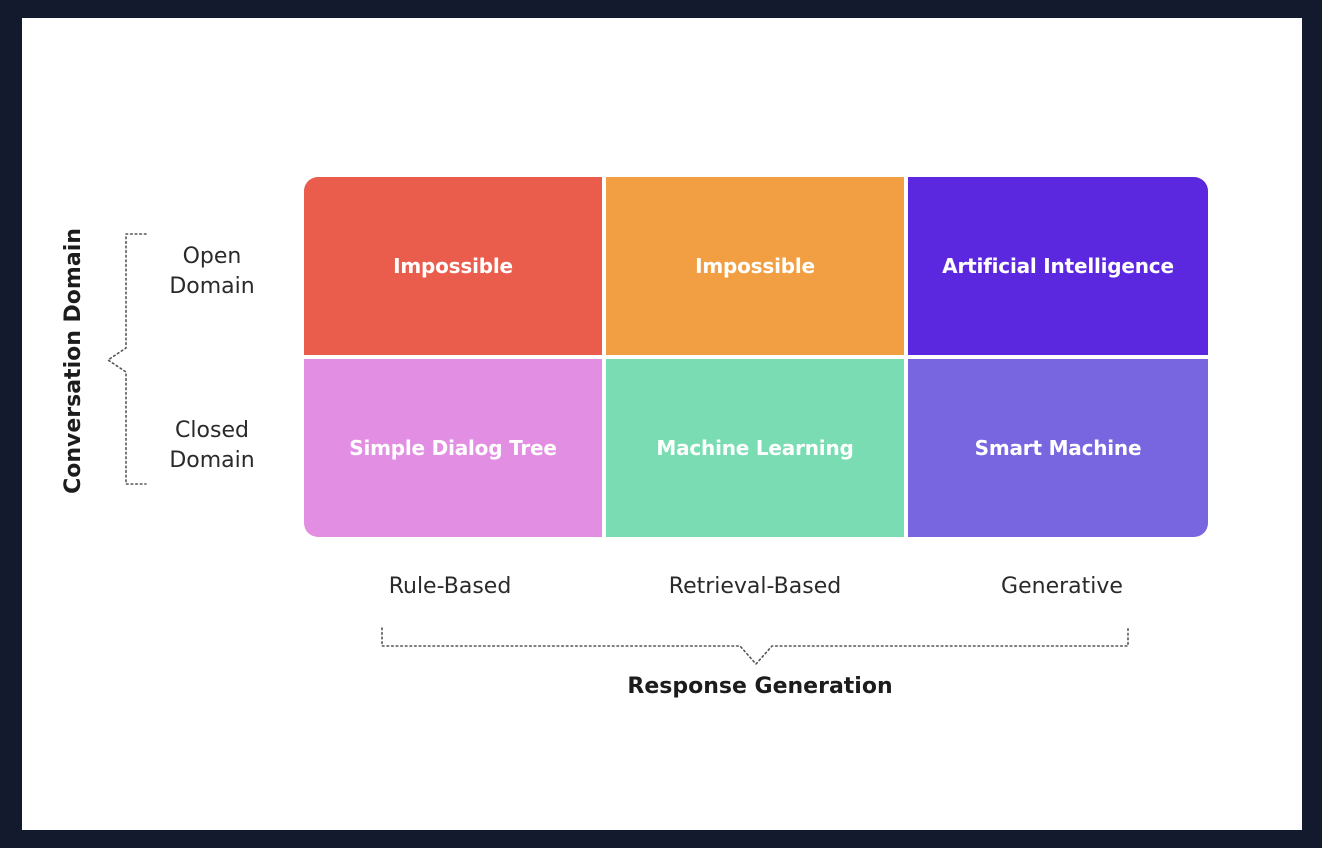 The width and height of the screenshot is (1322, 848). I want to click on x-axis-title: Response Generation, so click(760, 686).